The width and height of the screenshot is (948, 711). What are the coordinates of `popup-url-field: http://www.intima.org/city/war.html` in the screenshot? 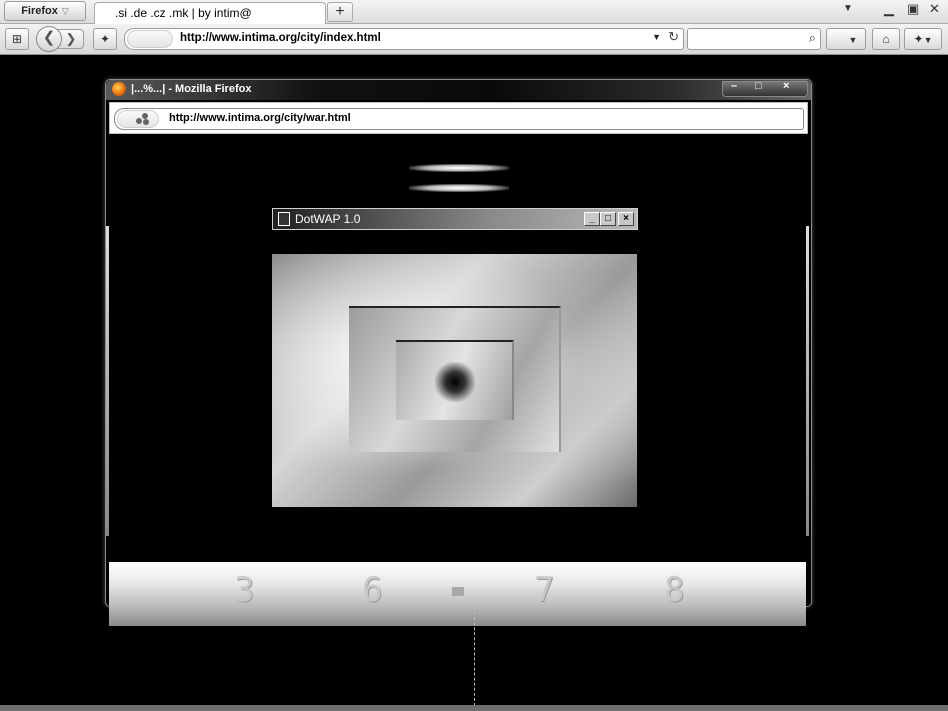 It's located at (459, 119).